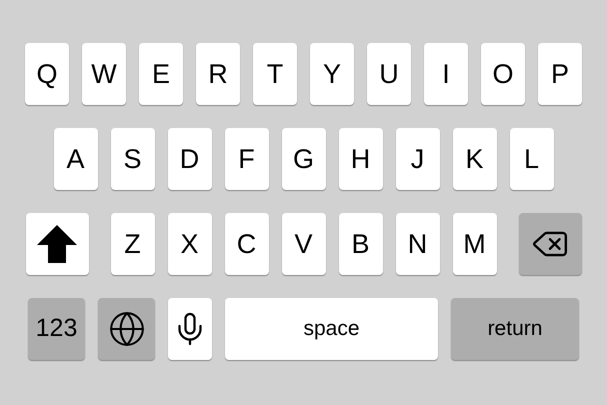  Describe the element at coordinates (503, 74) in the screenshot. I see `letter-key: O` at that location.